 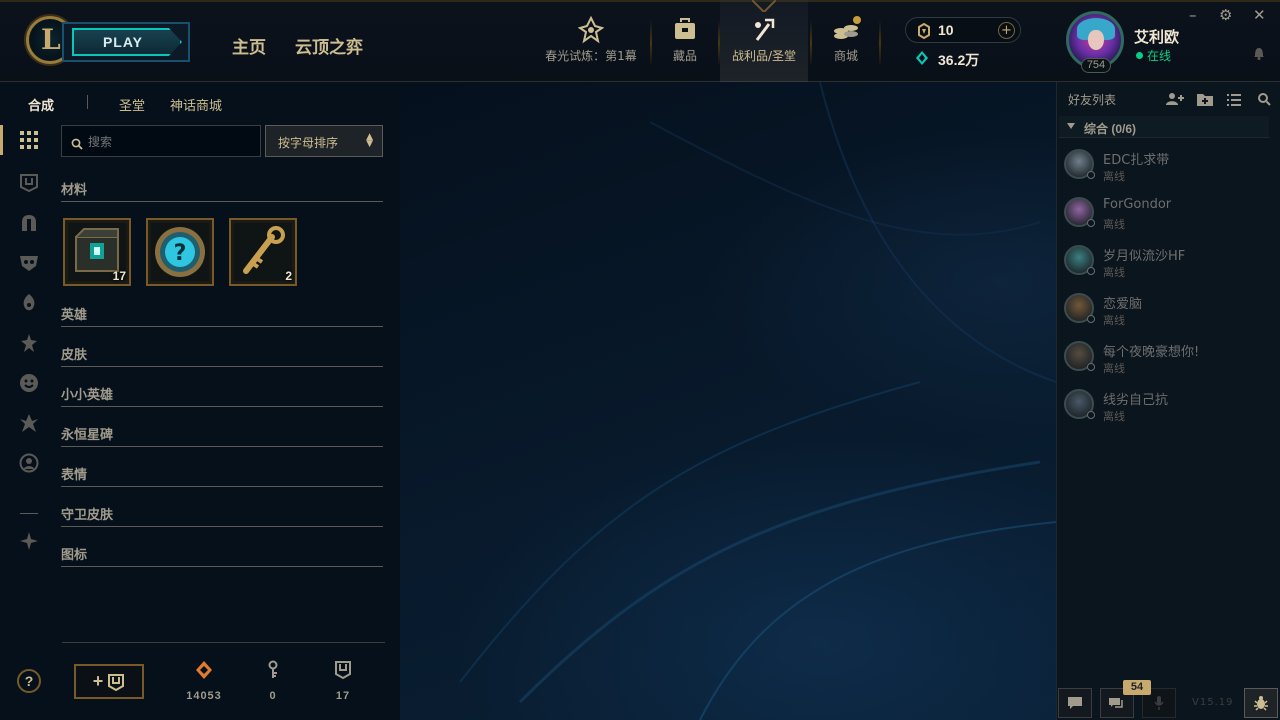 I want to click on filter-other-icon, so click(x=29, y=541).